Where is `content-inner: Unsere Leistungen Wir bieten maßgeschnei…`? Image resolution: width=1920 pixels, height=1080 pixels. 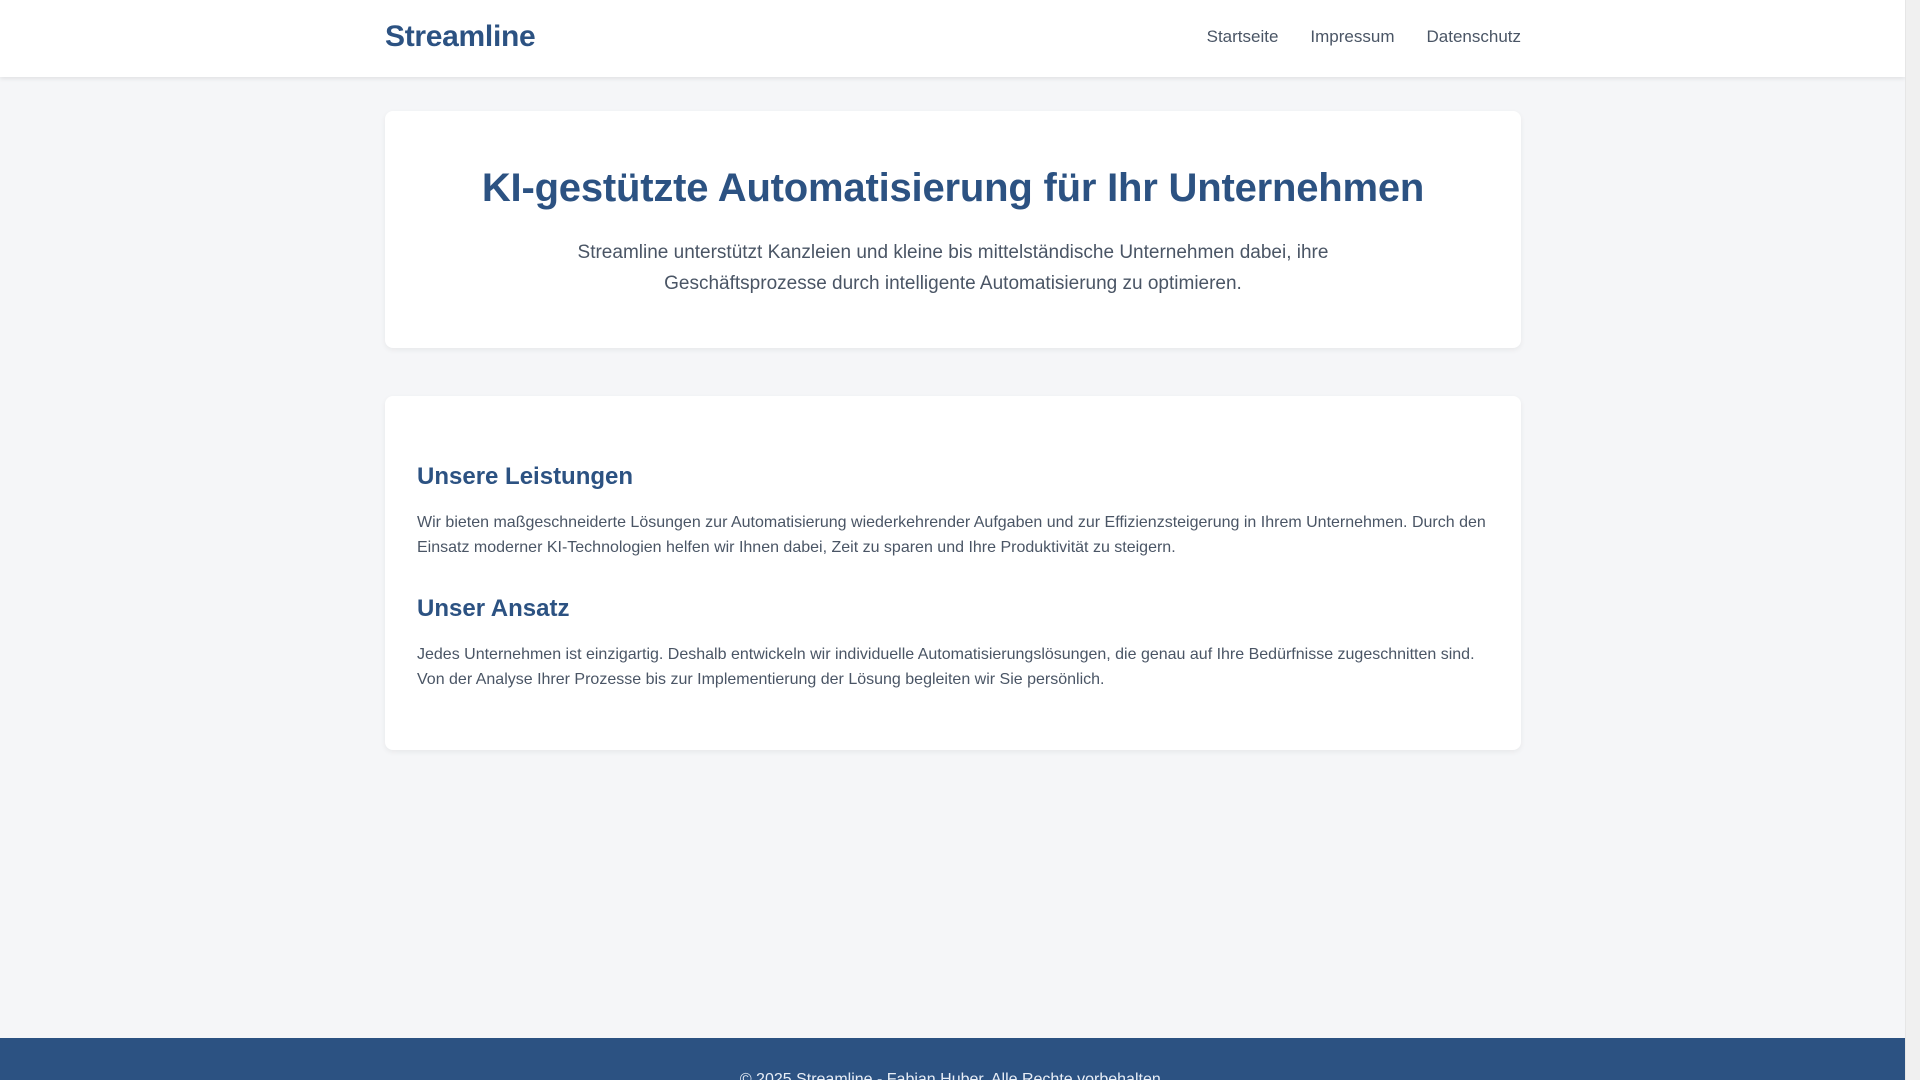
content-inner: Unsere Leistungen Wir bieten maßgeschnei… is located at coordinates (953, 594).